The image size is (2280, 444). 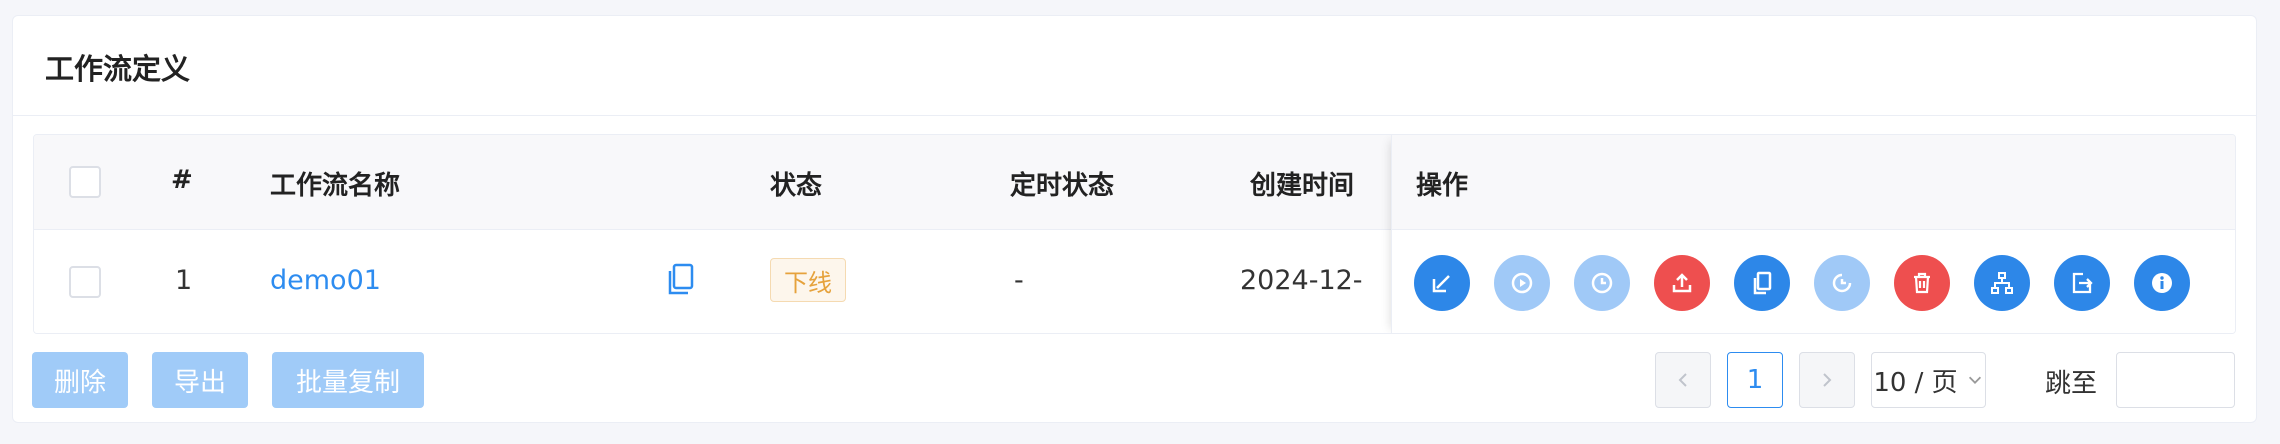 I want to click on copy-workflow-button, so click(x=1762, y=283).